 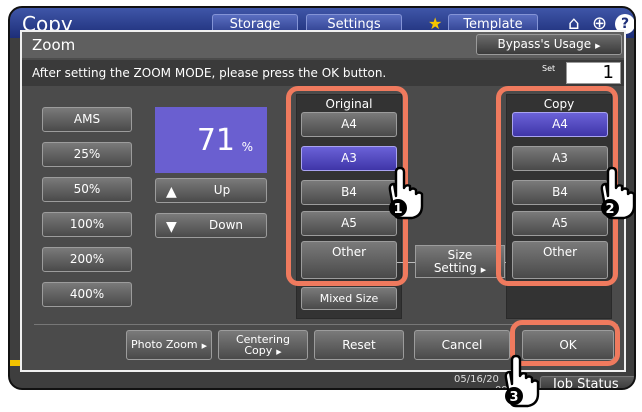 I want to click on centering-copy-button: Centering Copy ▶, so click(x=263, y=345).